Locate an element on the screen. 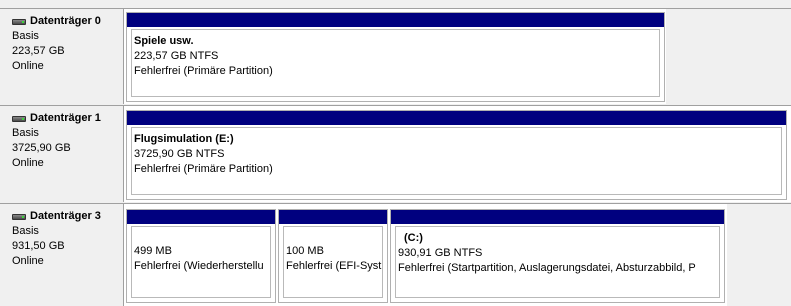  disk-size: 3725,90 GB is located at coordinates (41, 148).